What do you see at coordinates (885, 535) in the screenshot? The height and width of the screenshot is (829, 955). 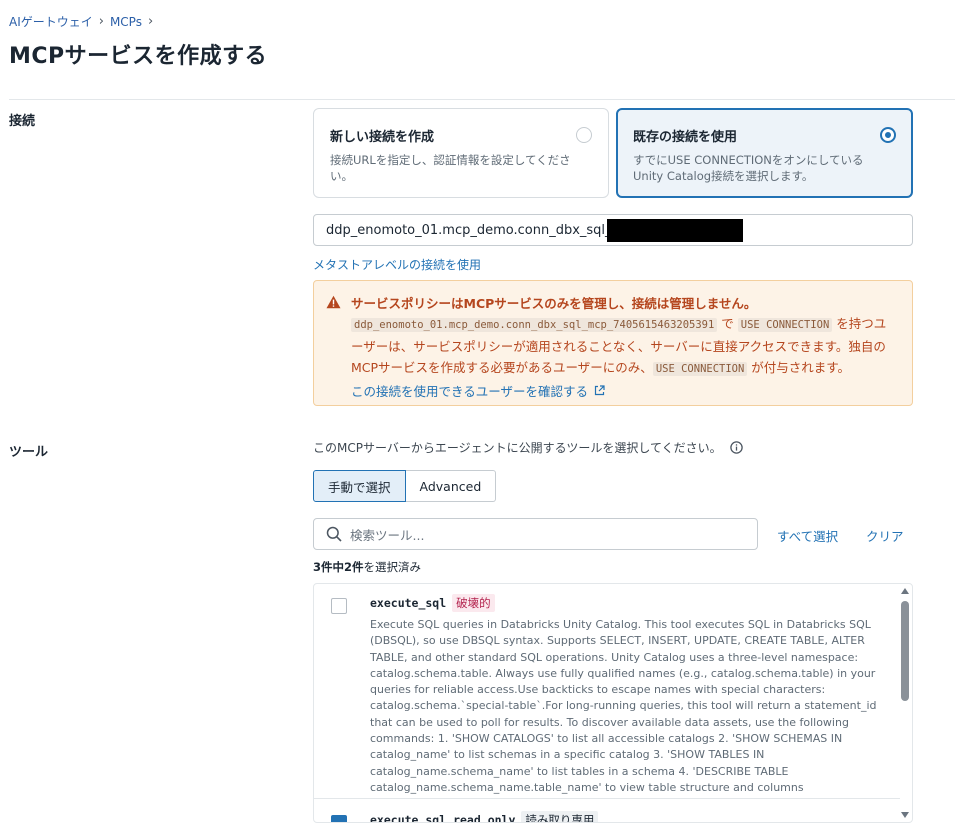 I see `clear-button: クリア` at bounding box center [885, 535].